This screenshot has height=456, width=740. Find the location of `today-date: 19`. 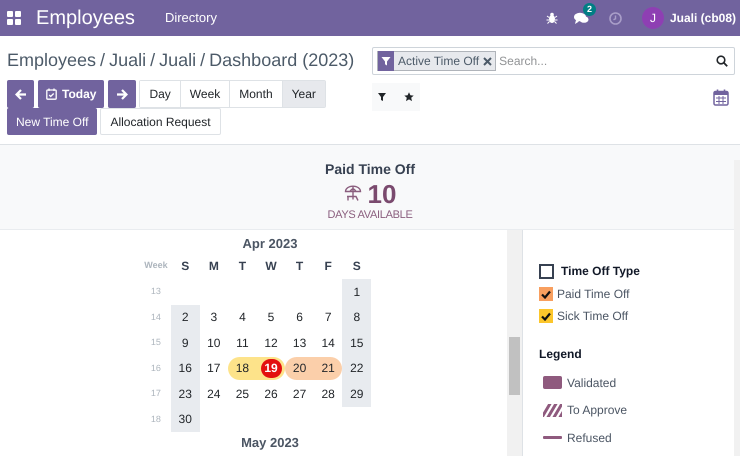

today-date: 19 is located at coordinates (271, 368).